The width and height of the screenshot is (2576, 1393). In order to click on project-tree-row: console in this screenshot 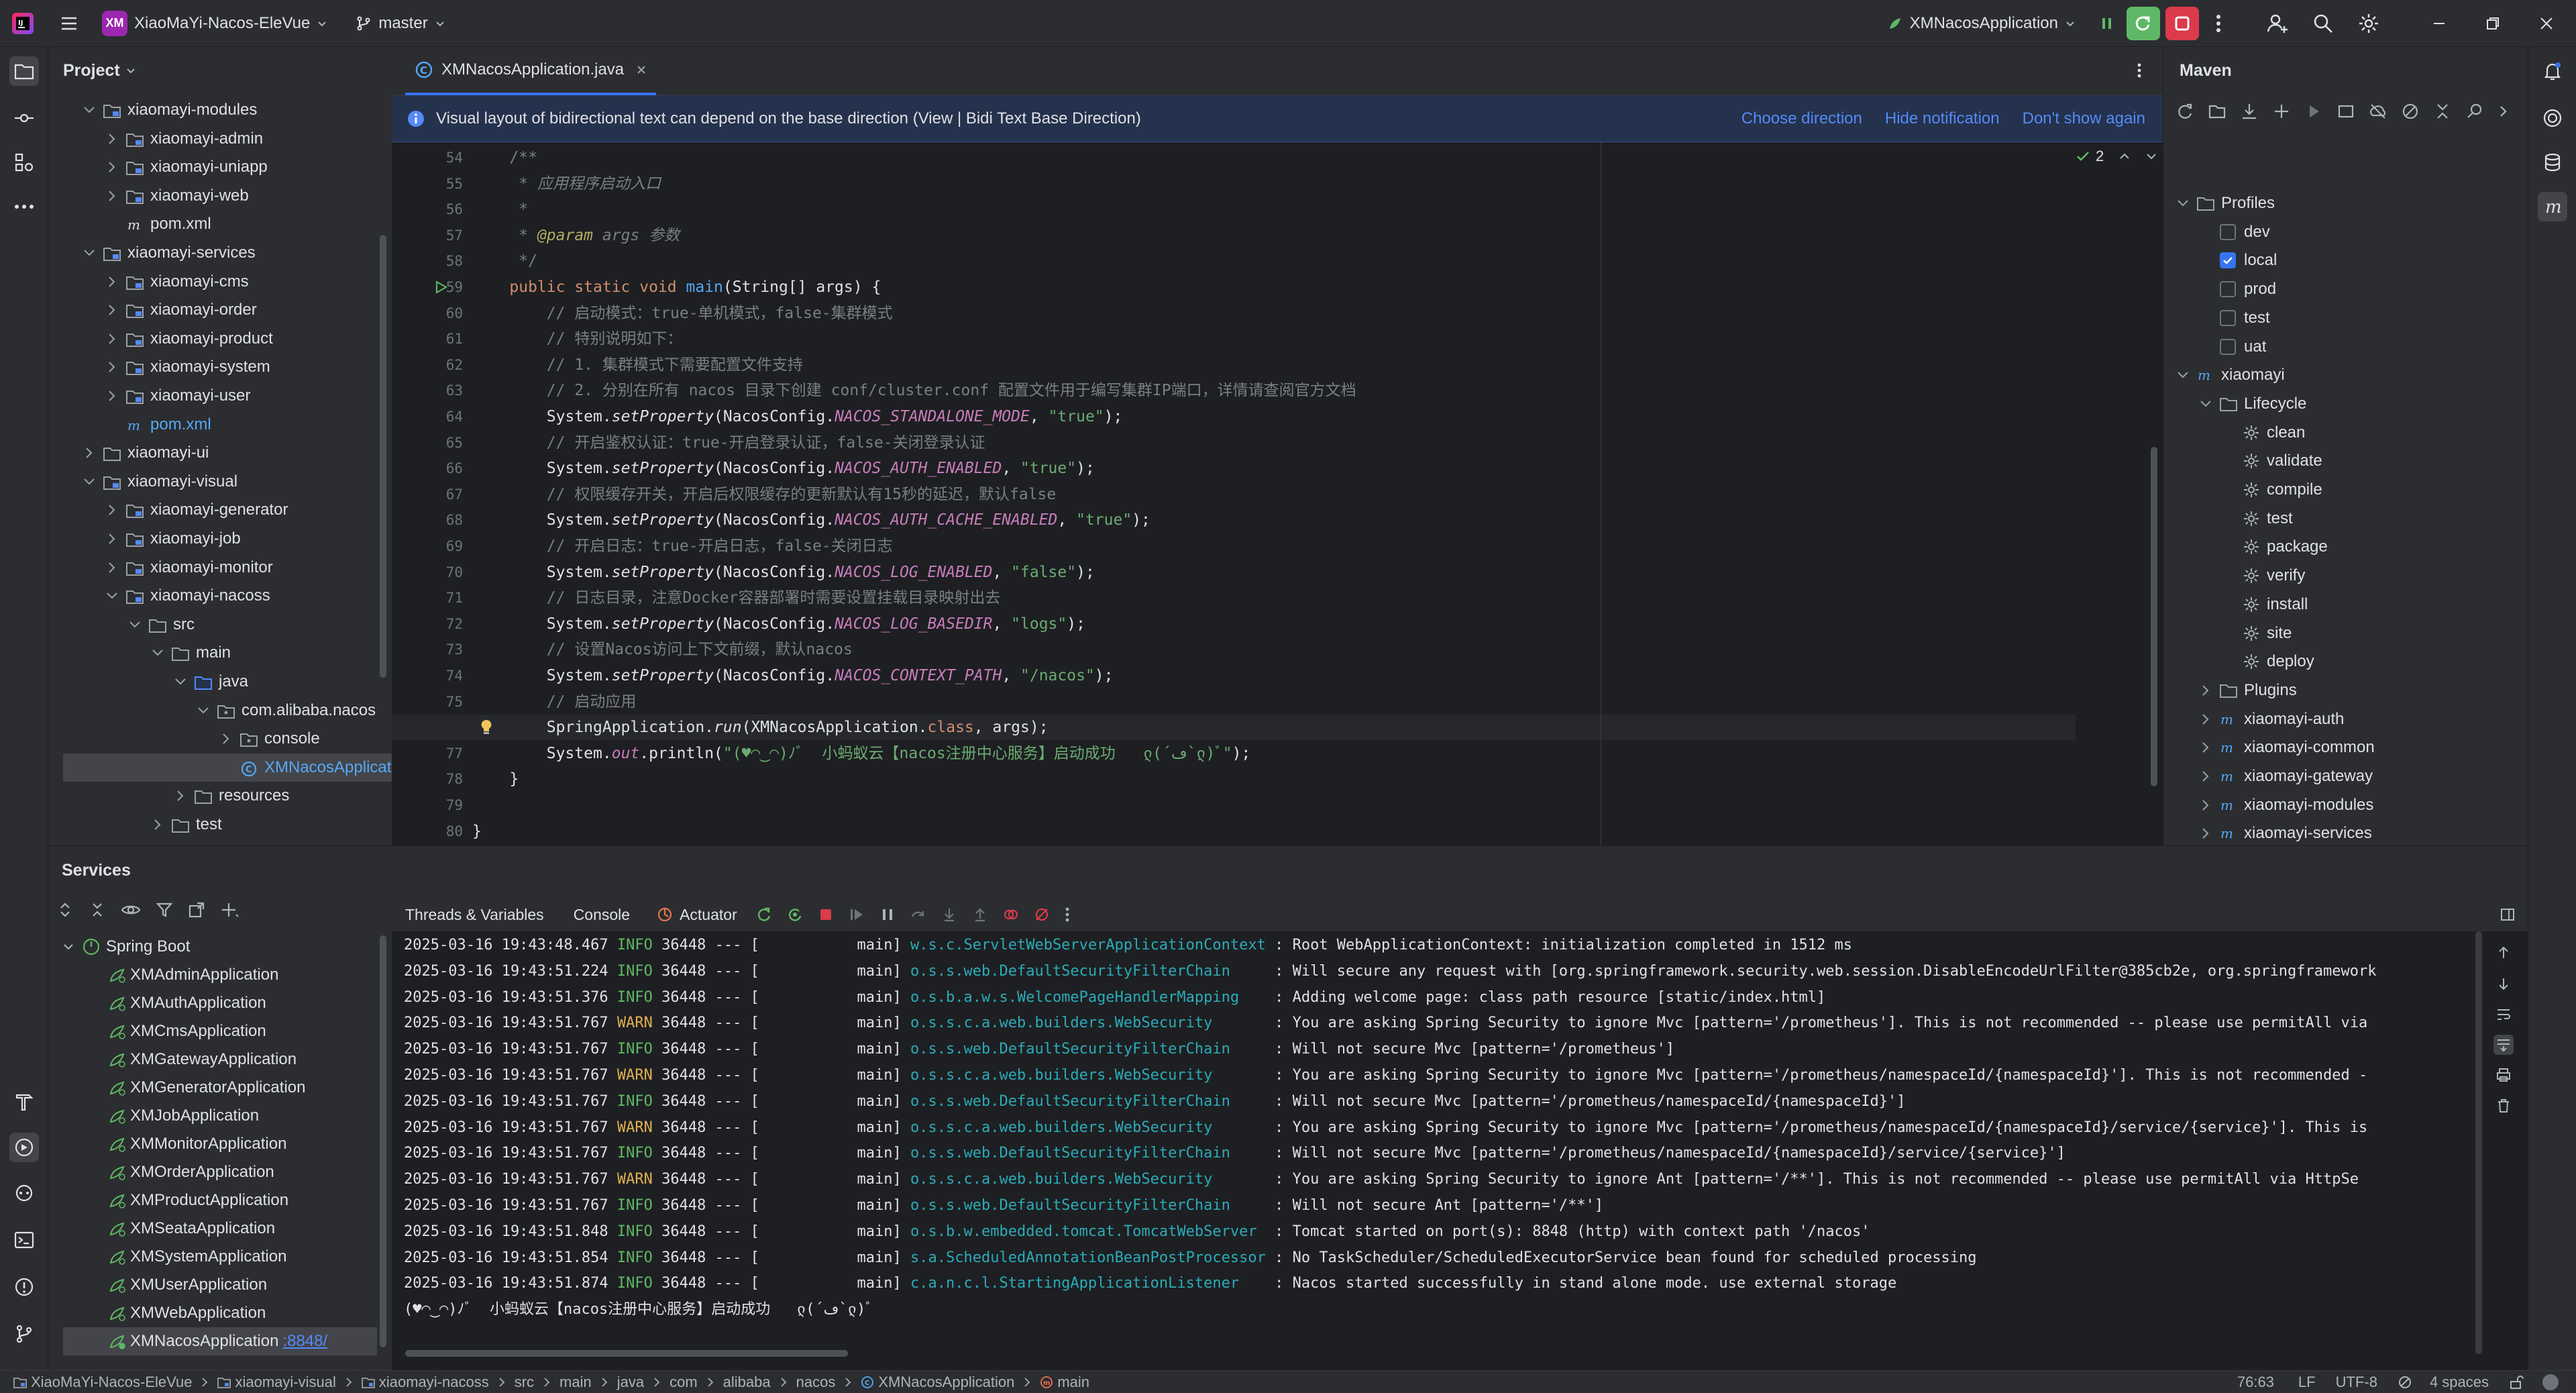, I will do `click(220, 739)`.